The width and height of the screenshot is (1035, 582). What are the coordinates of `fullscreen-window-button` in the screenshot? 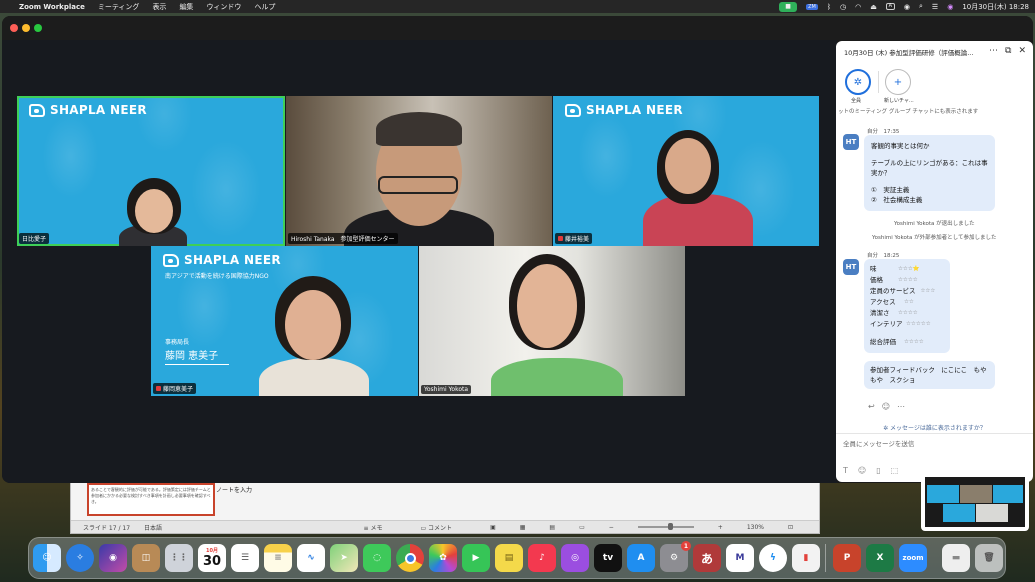 It's located at (38, 28).